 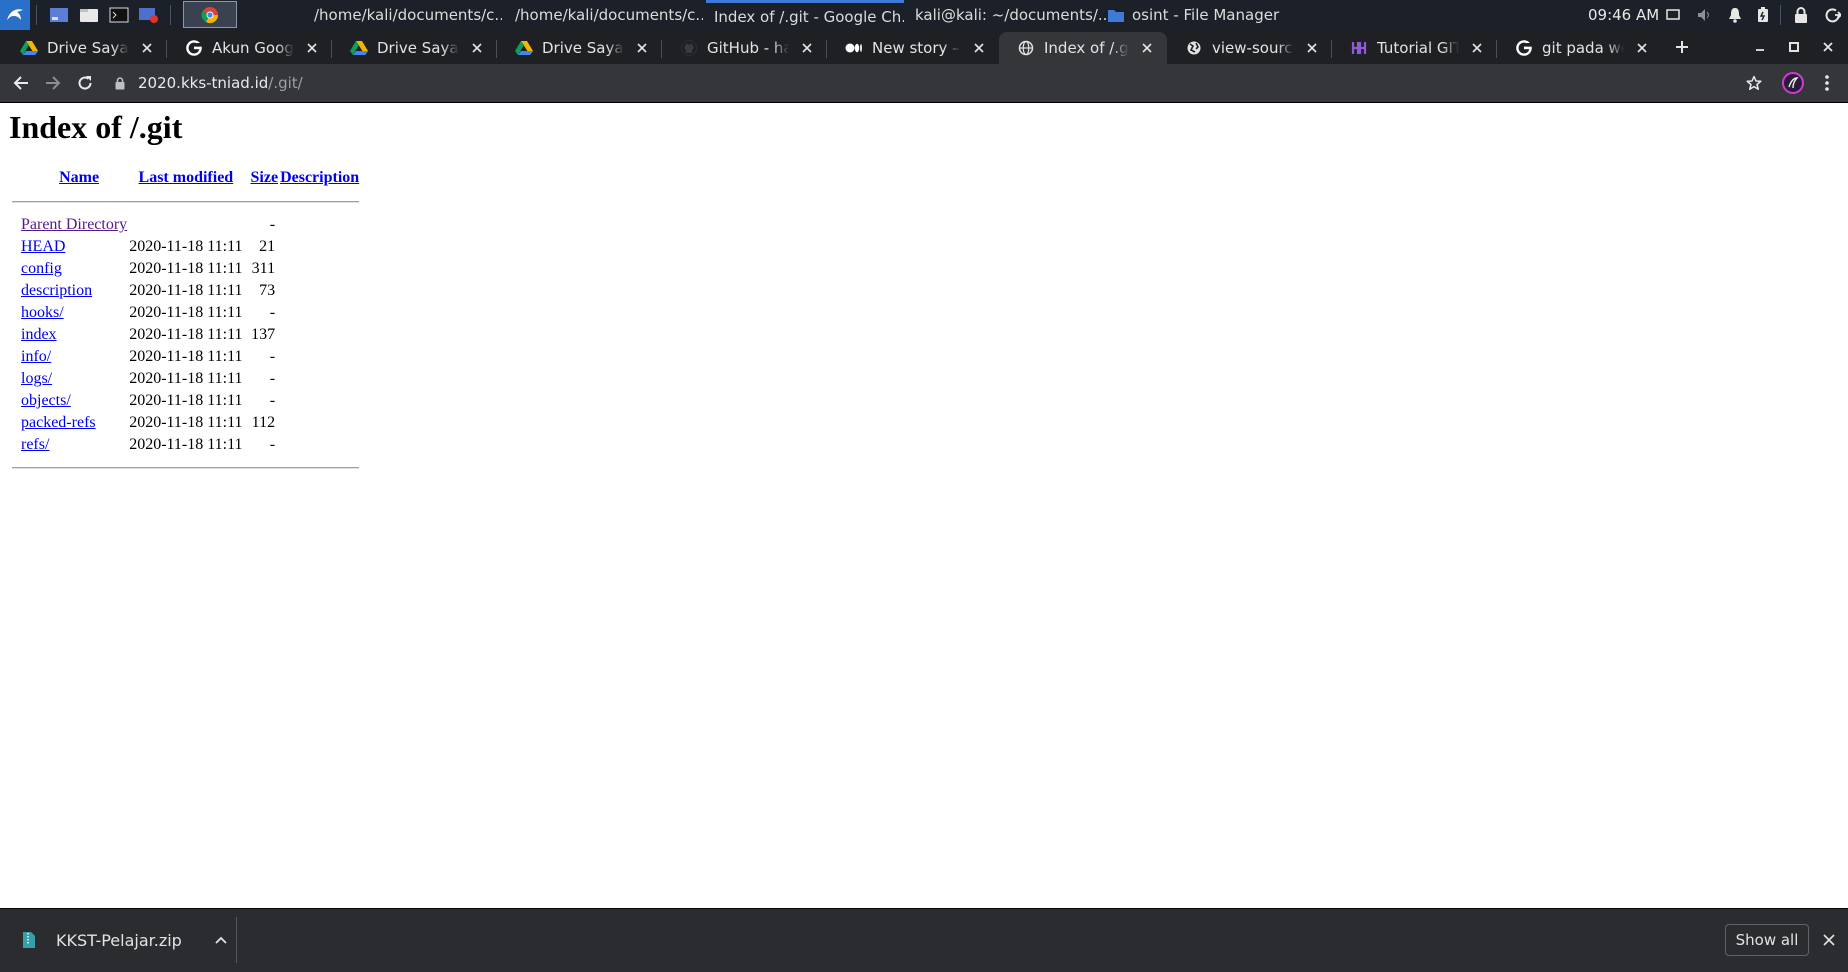 What do you see at coordinates (1682, 47) in the screenshot?
I see `new-tab-plus-icon` at bounding box center [1682, 47].